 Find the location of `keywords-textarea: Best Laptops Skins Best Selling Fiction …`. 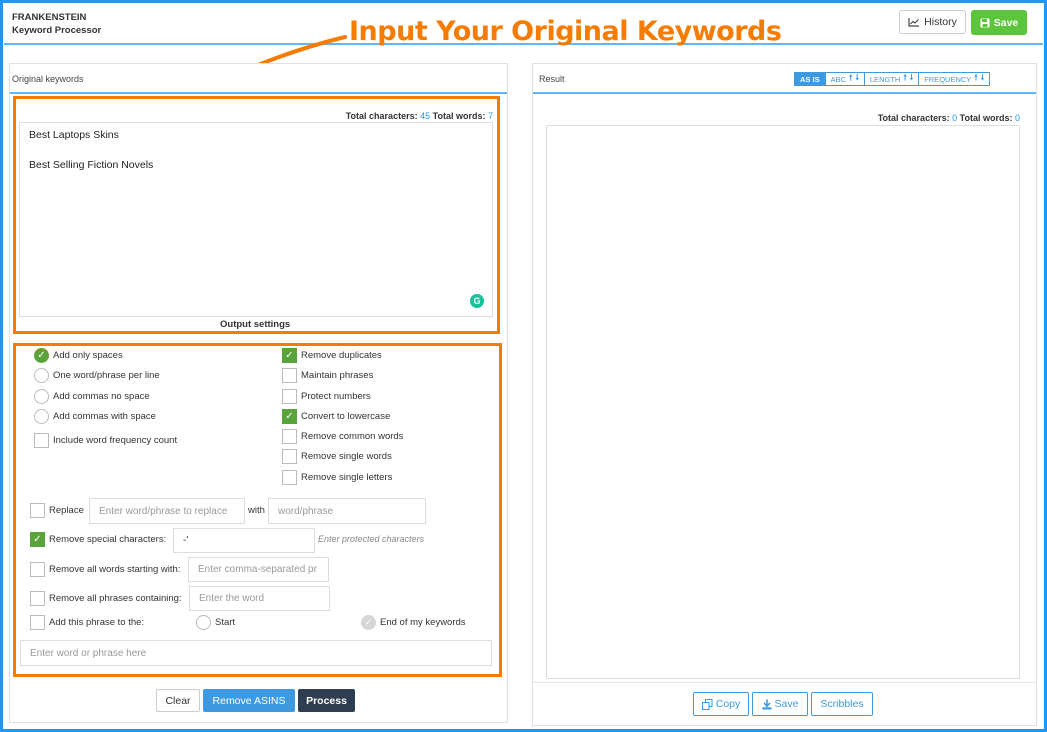

keywords-textarea: Best Laptops Skins Best Selling Fiction … is located at coordinates (256, 219).